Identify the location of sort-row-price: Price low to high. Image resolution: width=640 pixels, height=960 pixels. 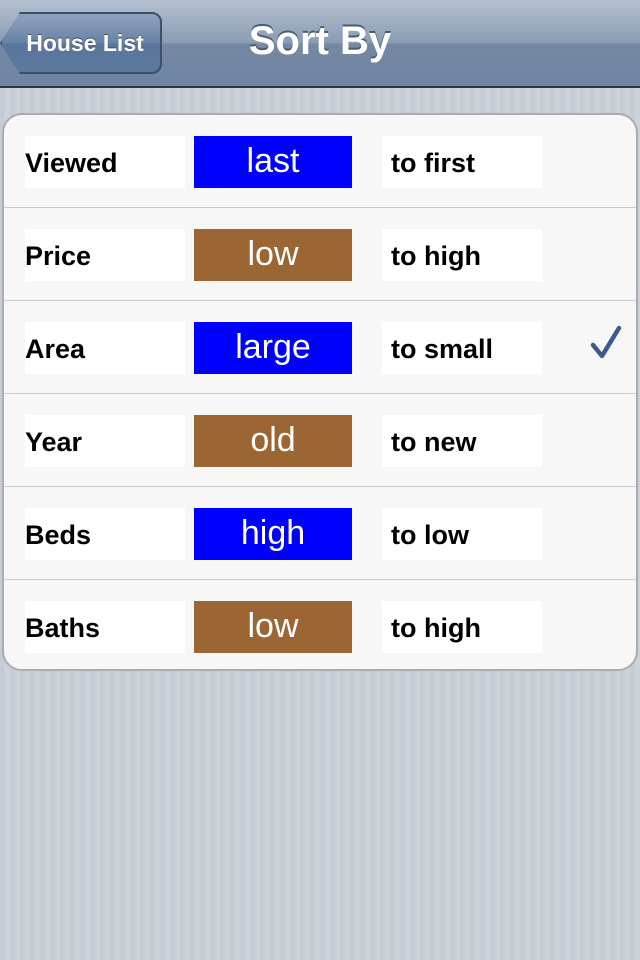
(320, 254).